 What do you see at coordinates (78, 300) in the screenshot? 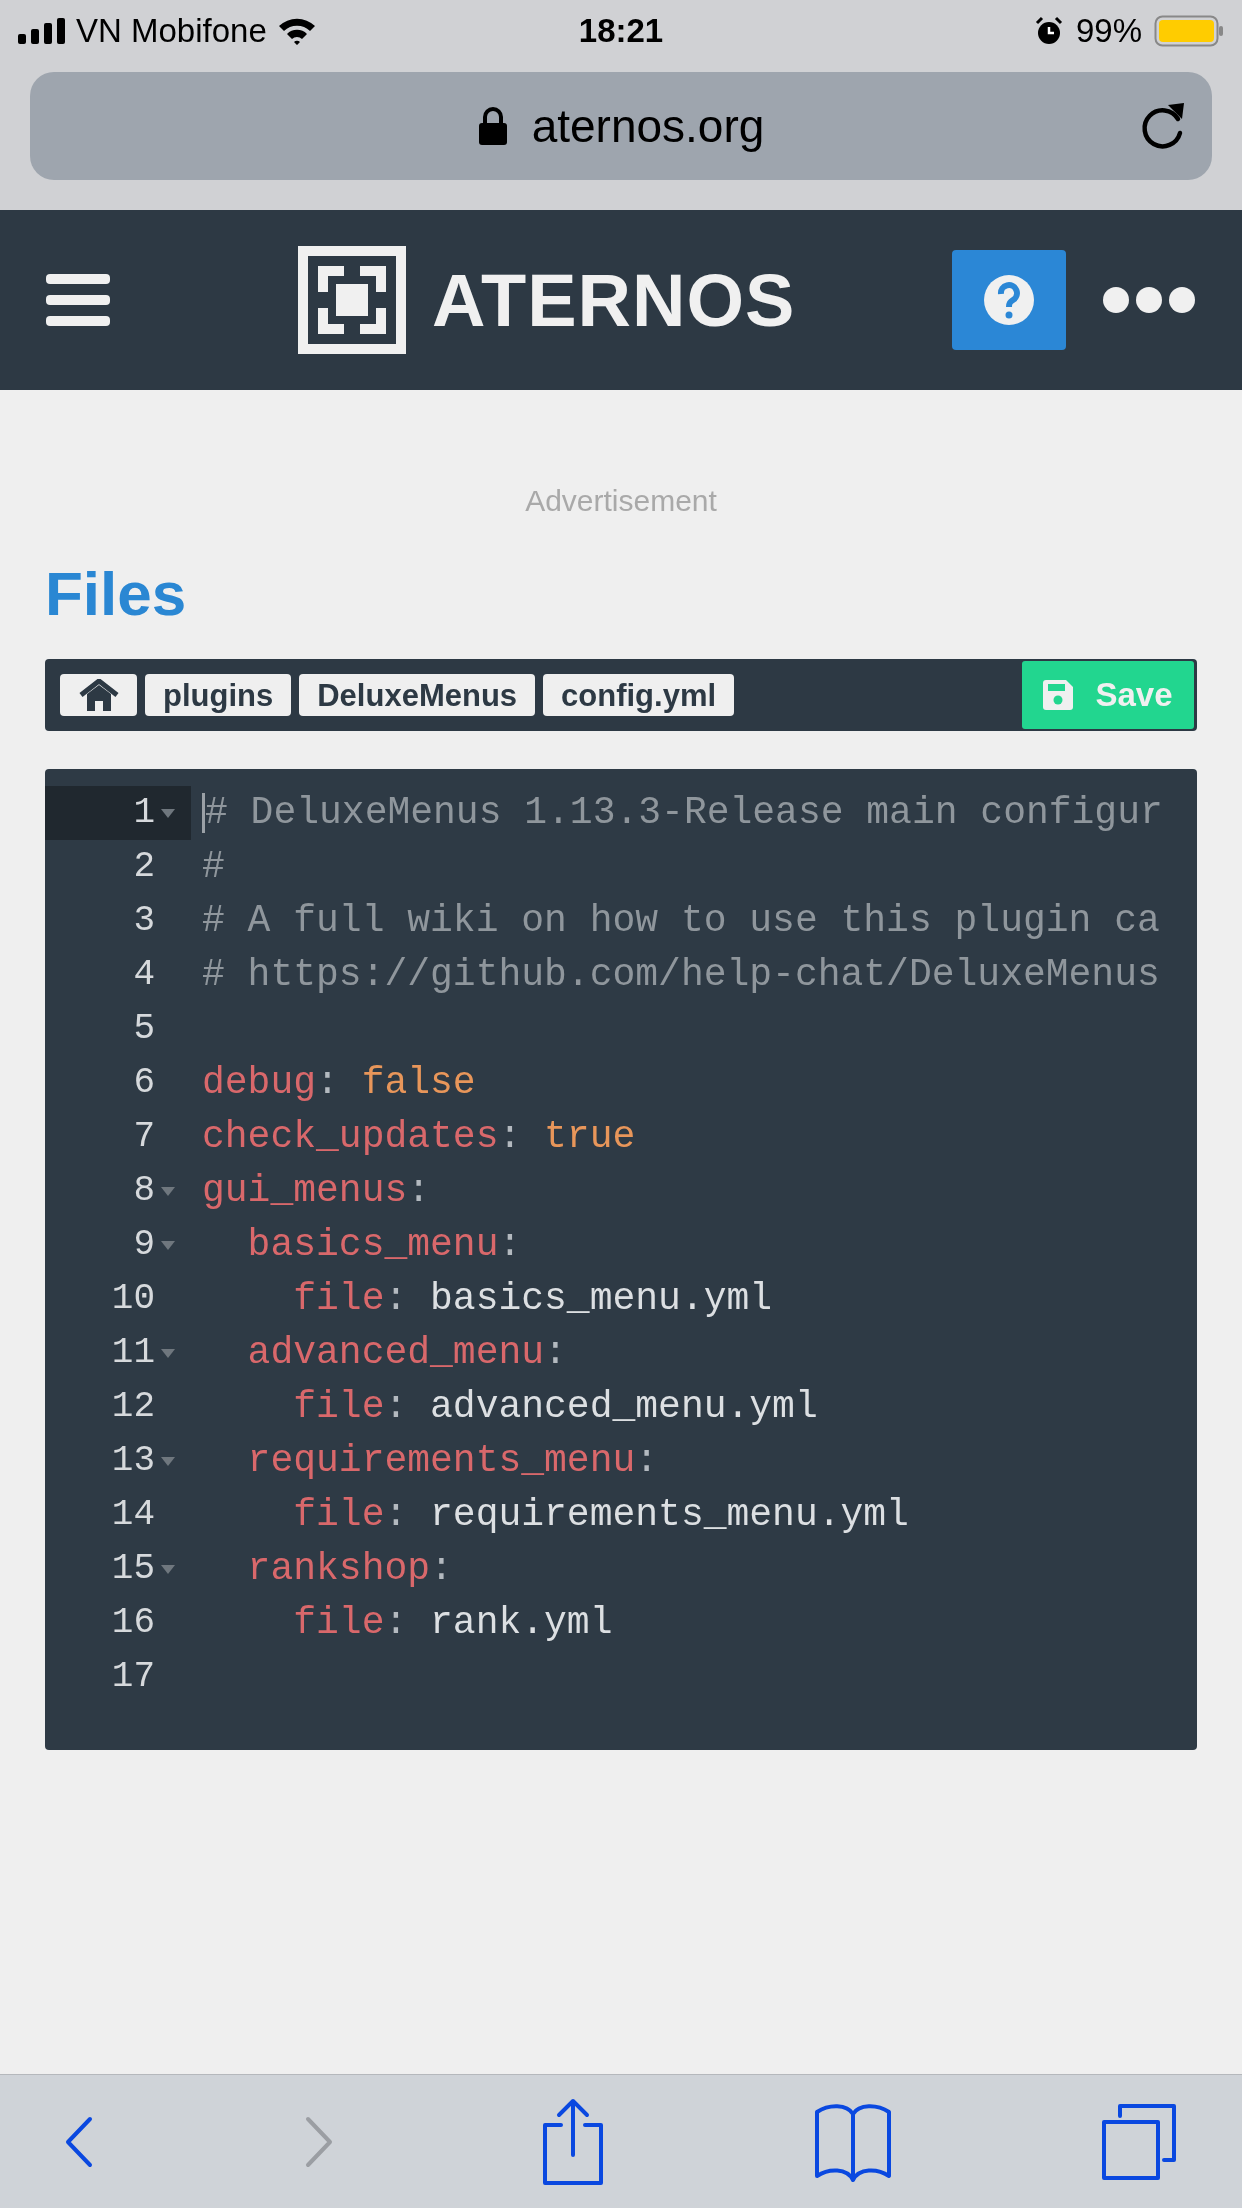
I see `menu-icon` at bounding box center [78, 300].